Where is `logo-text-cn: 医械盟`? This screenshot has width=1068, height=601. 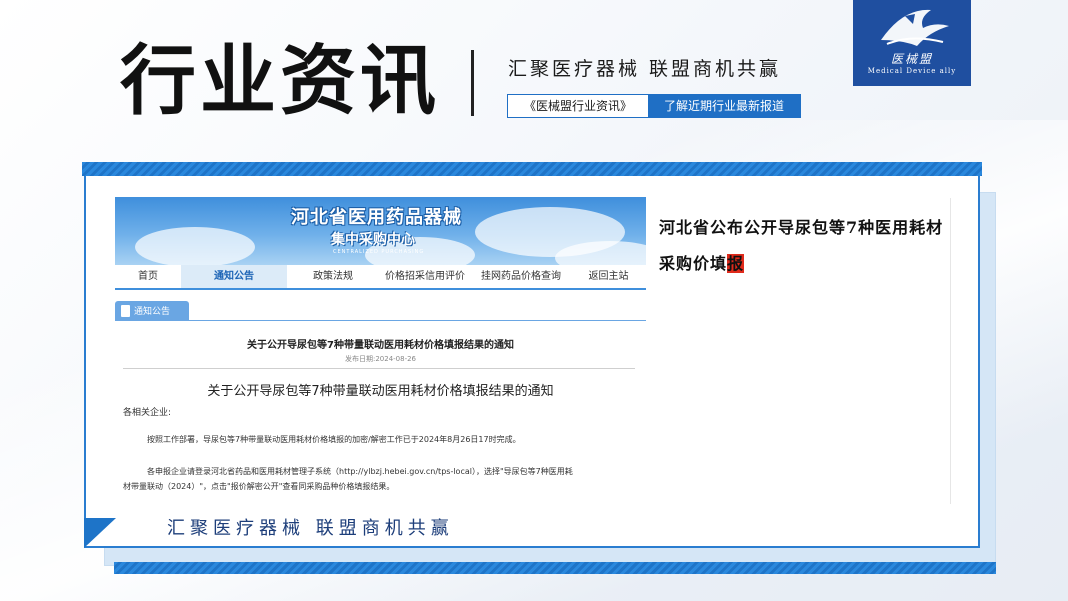
logo-text-cn: 医械盟 is located at coordinates (911, 59).